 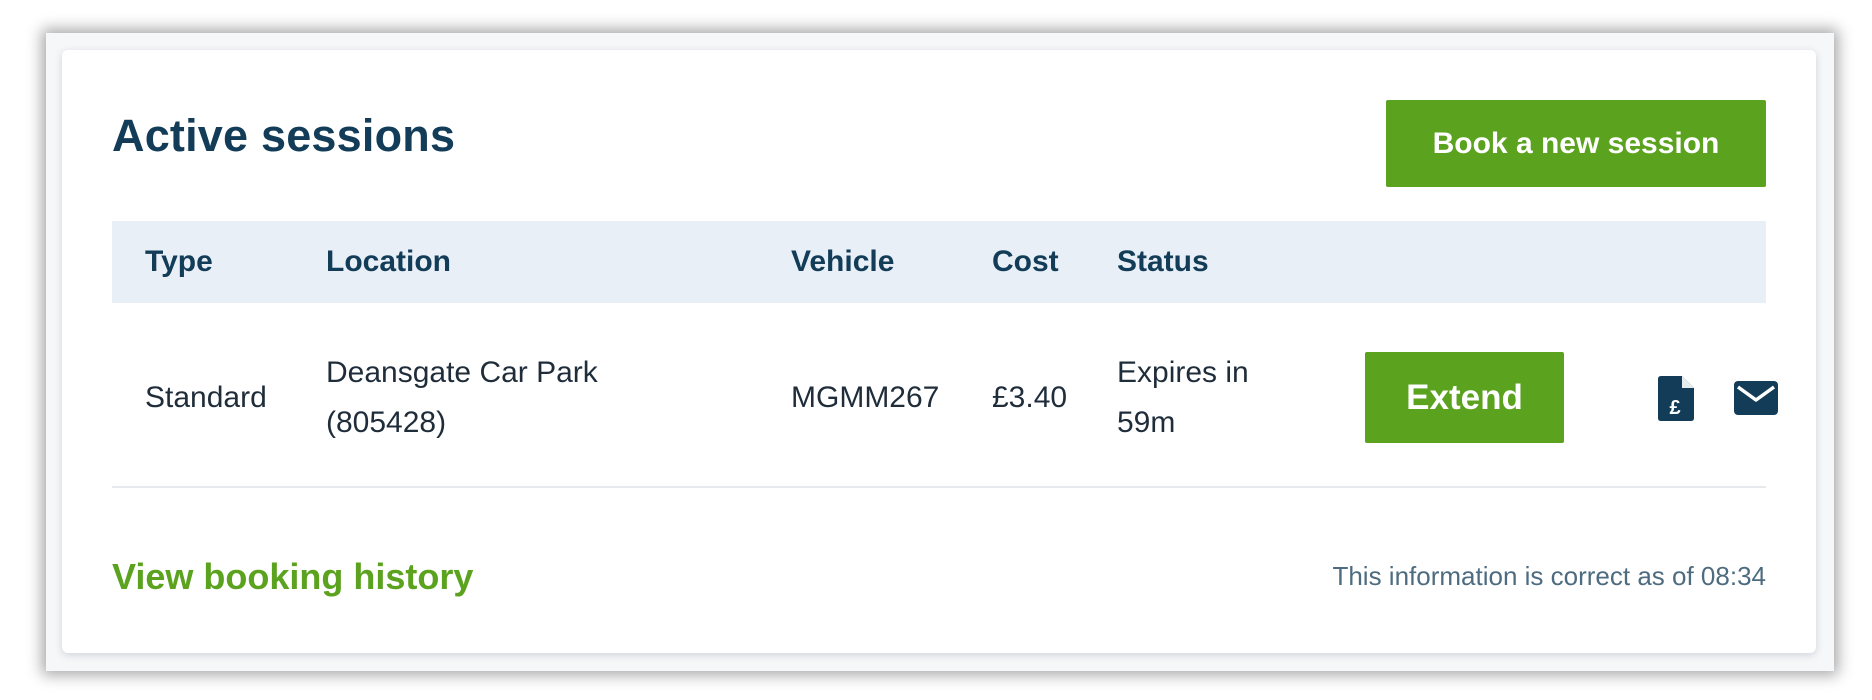 I want to click on column-header-cost: Cost, so click(x=1025, y=261).